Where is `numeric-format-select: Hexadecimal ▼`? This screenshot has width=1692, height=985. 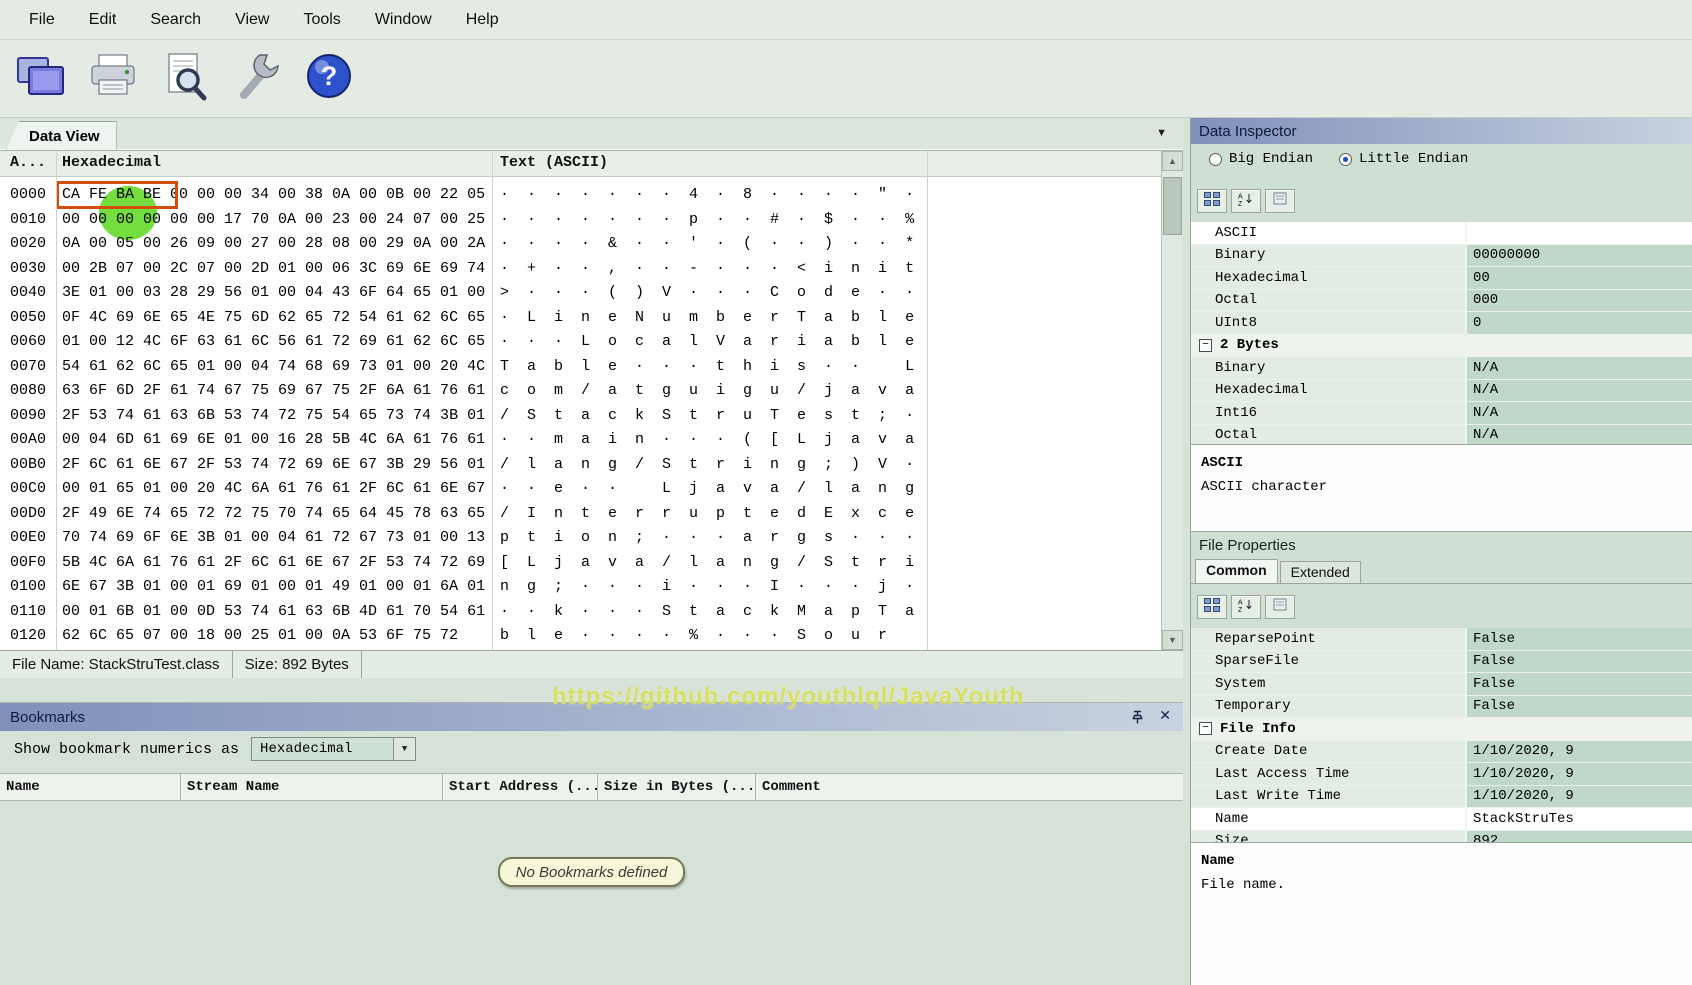 numeric-format-select: Hexadecimal ▼ is located at coordinates (334, 749).